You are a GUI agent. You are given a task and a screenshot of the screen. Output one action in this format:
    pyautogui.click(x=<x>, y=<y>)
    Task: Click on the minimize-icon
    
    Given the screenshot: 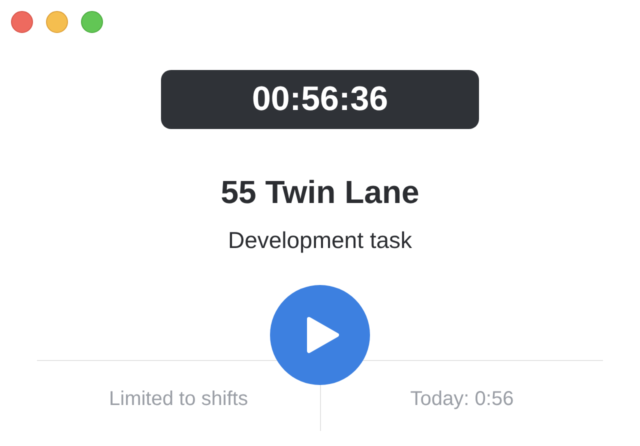 What is the action you would take?
    pyautogui.click(x=57, y=22)
    